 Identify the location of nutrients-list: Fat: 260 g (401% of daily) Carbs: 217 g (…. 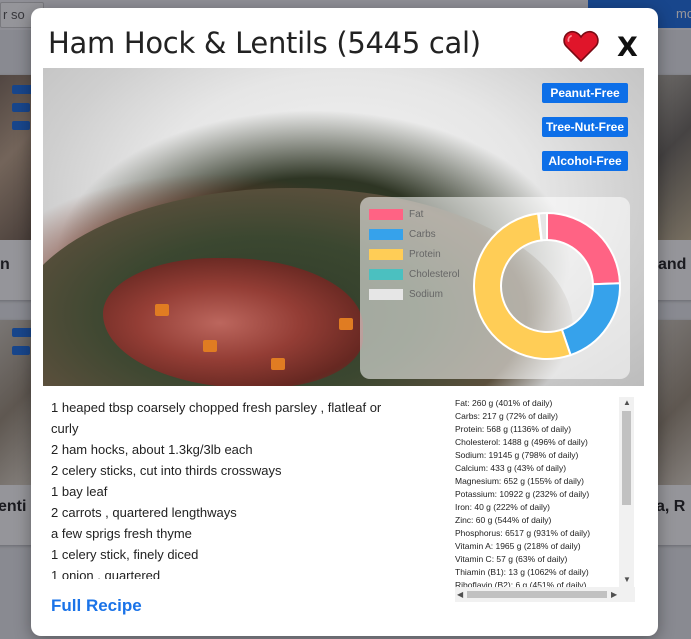
(537, 492).